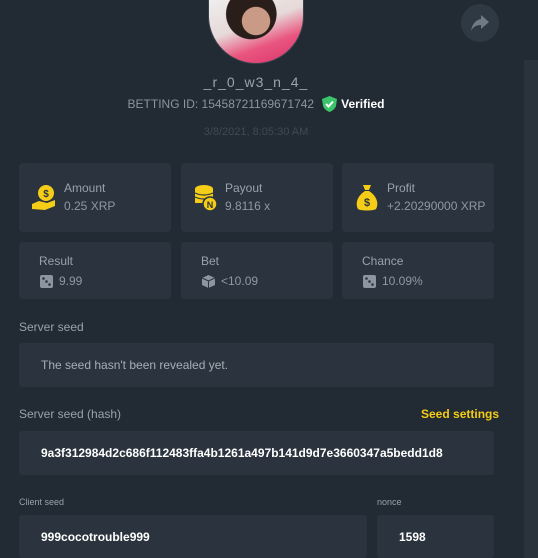  Describe the element at coordinates (56, 261) in the screenshot. I see `result-label: Result` at that location.